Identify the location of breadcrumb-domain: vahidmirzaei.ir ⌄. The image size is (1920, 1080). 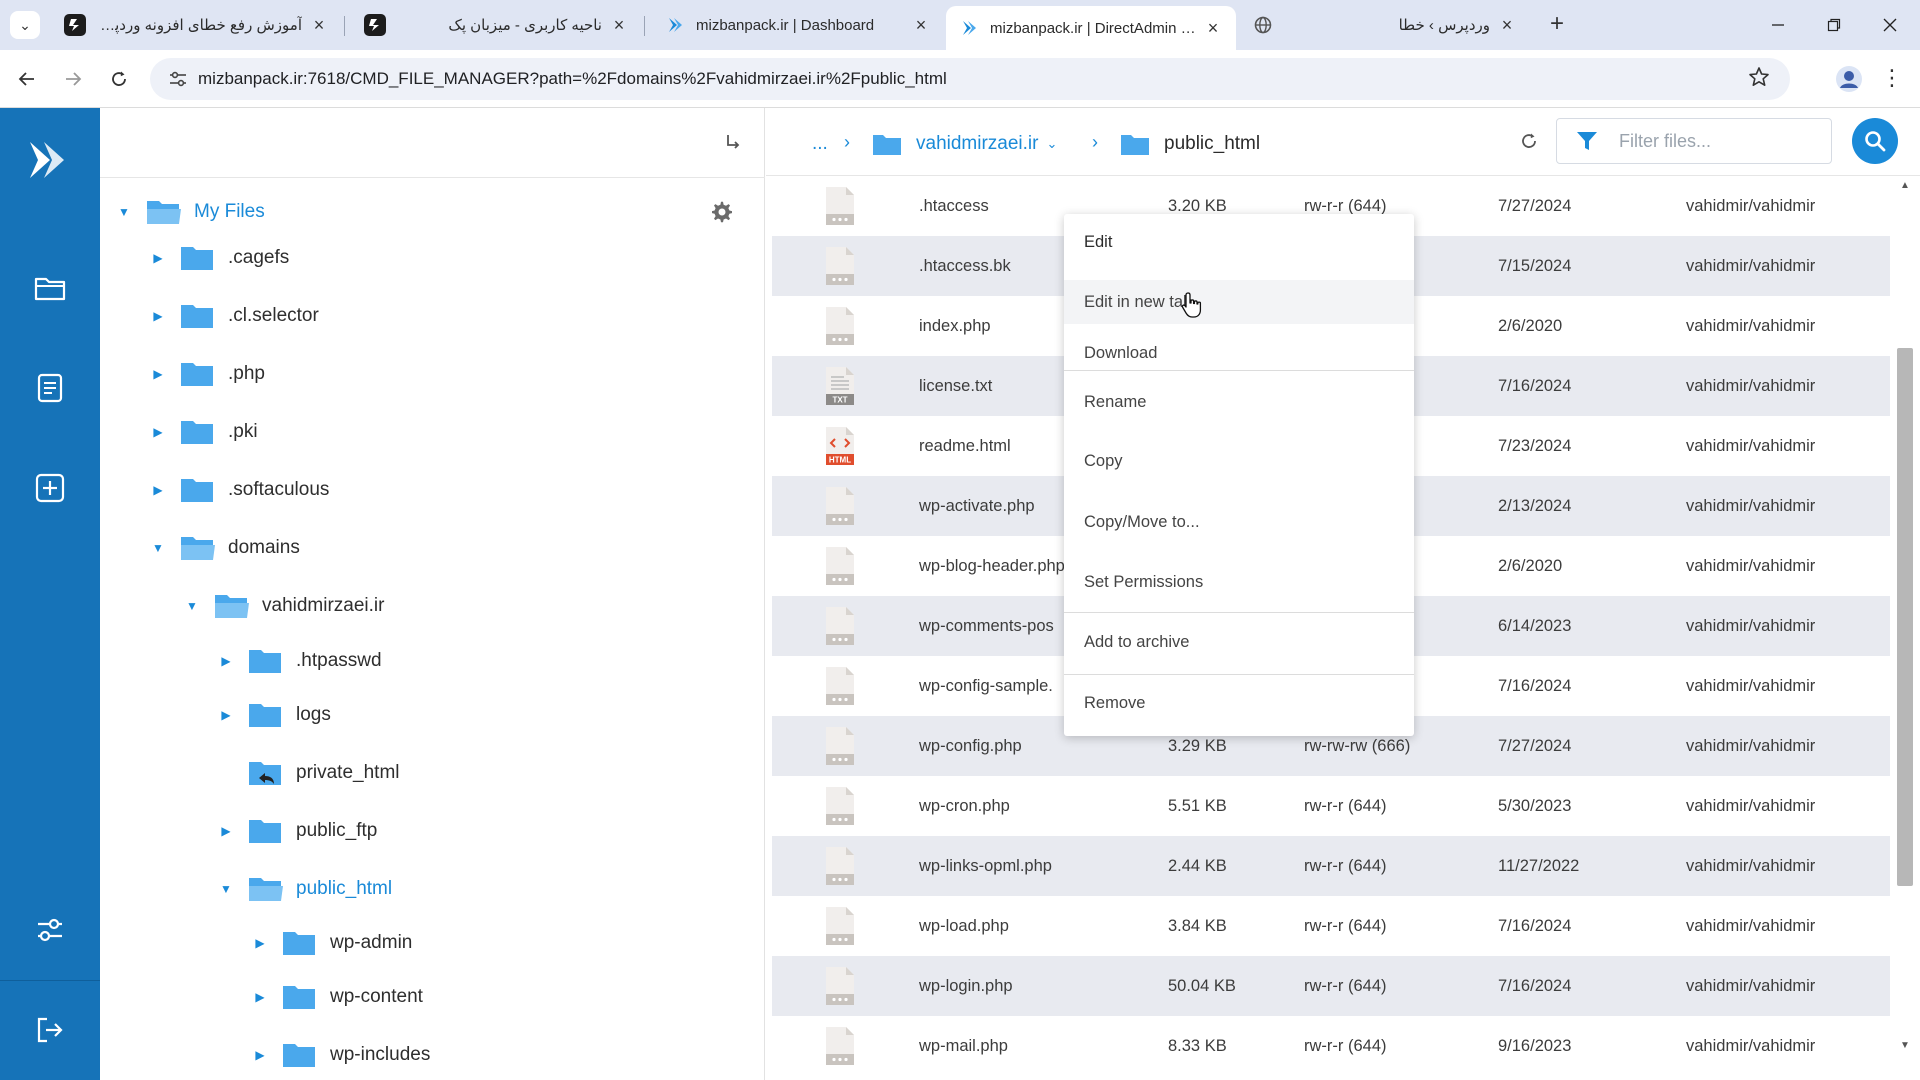
(964, 144).